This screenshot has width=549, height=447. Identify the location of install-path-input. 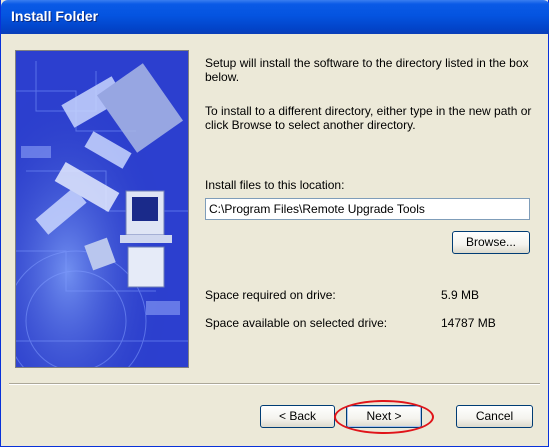
(367, 209).